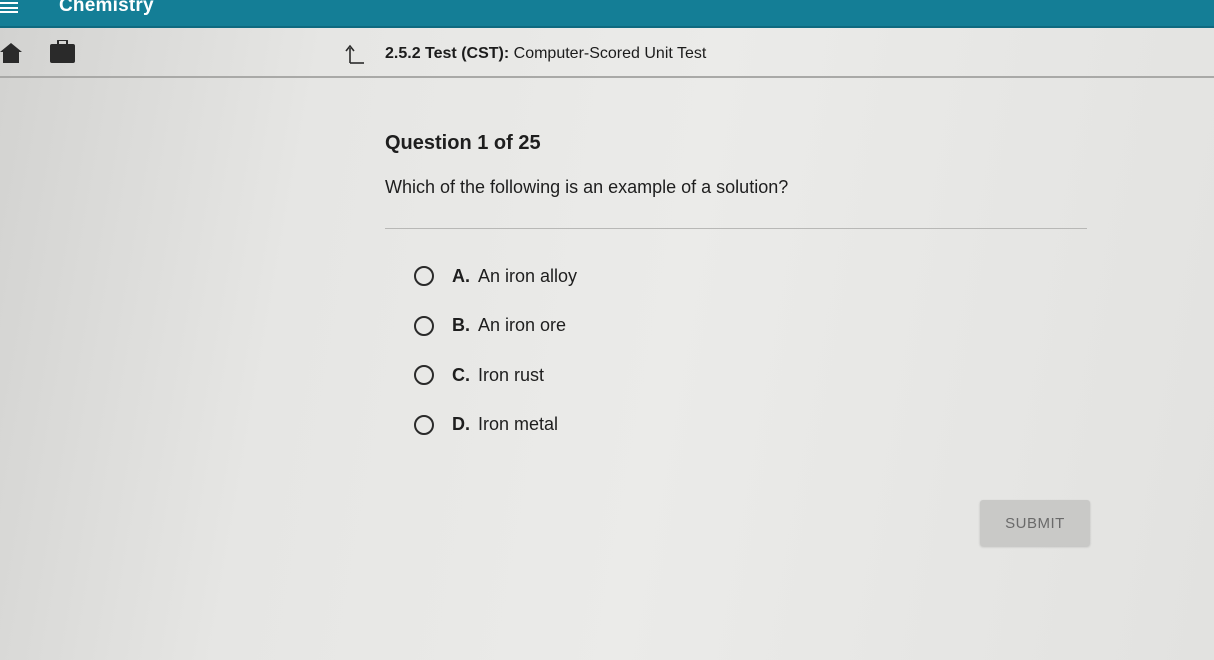 The image size is (1214, 660). Describe the element at coordinates (736, 228) in the screenshot. I see `divider` at that location.